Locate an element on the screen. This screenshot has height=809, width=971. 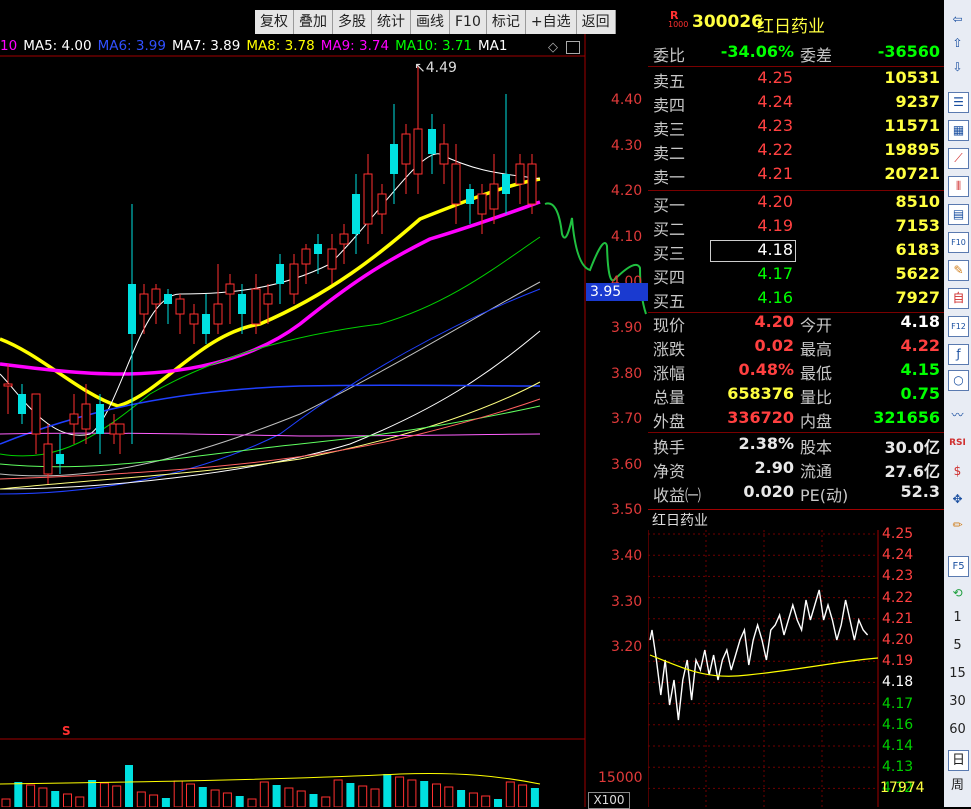
ma-legend-item: MA8: 3.78 is located at coordinates (280, 46).